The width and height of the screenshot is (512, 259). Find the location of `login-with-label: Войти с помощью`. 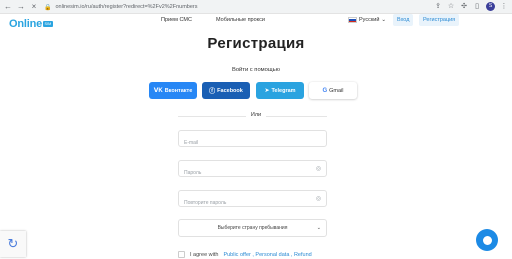

login-with-label: Войти с помощью is located at coordinates (256, 70).